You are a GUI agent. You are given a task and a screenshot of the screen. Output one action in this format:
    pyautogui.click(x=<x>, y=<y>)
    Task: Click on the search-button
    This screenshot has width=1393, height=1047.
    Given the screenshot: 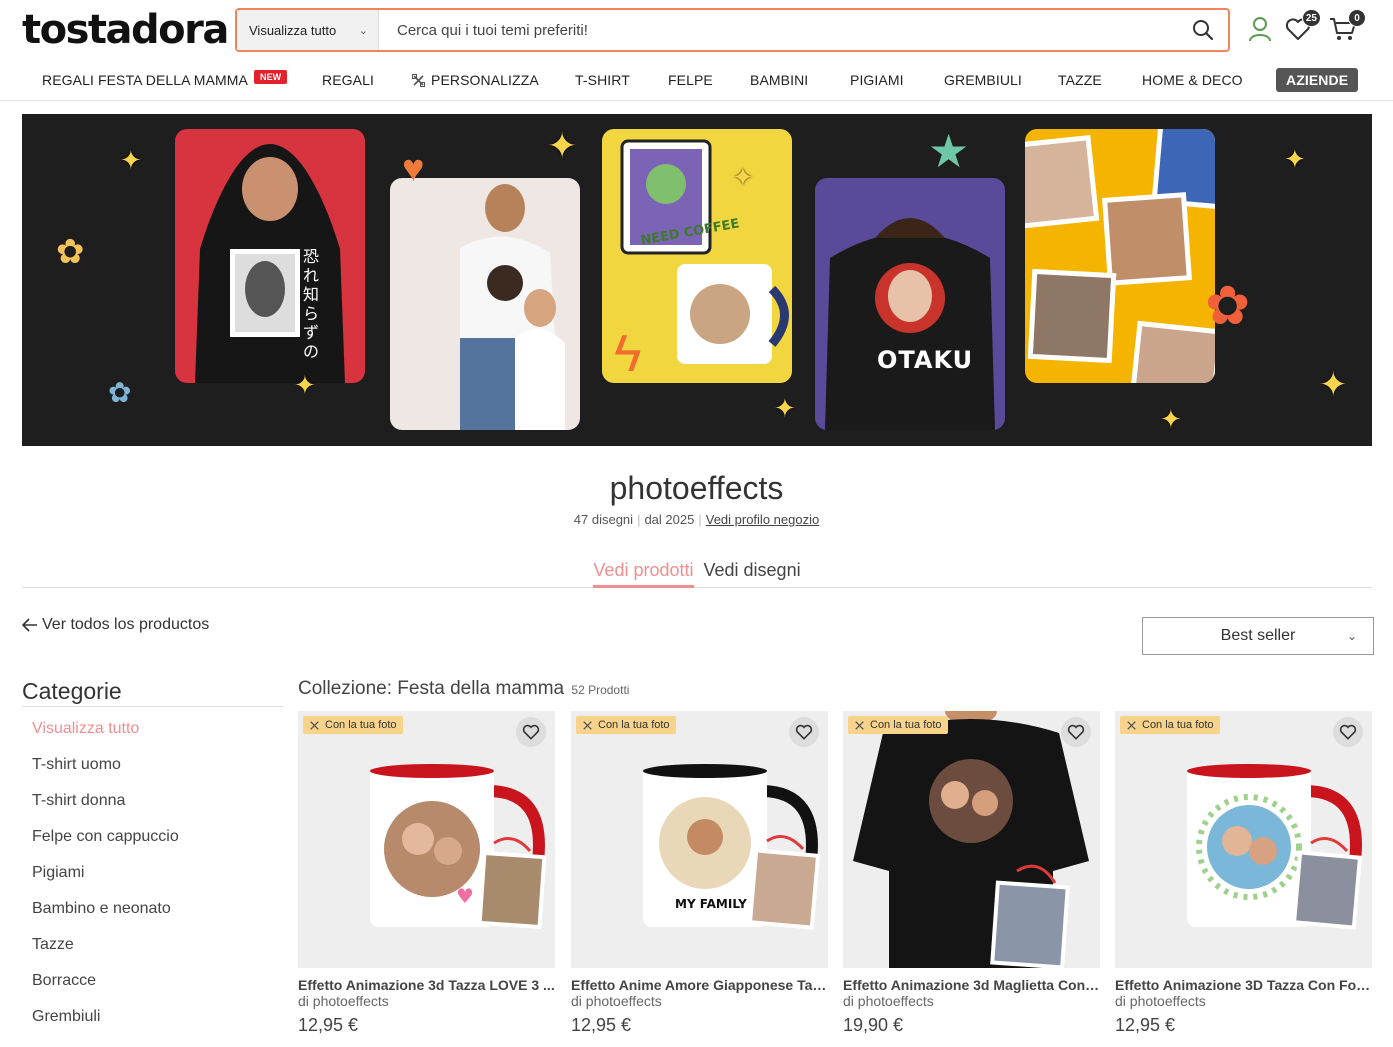 What is the action you would take?
    pyautogui.click(x=1203, y=30)
    